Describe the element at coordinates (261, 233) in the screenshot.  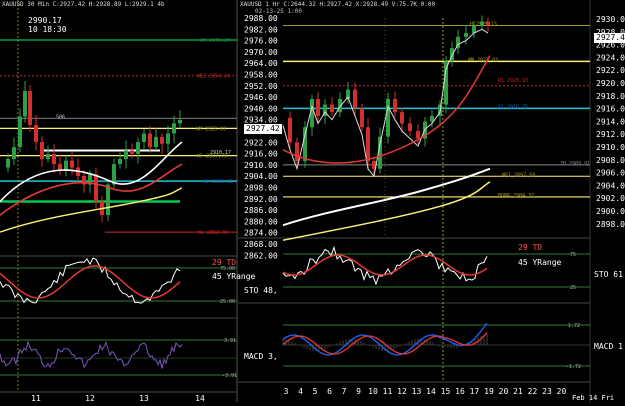
I see `right-y-tick: 2874.00` at that location.